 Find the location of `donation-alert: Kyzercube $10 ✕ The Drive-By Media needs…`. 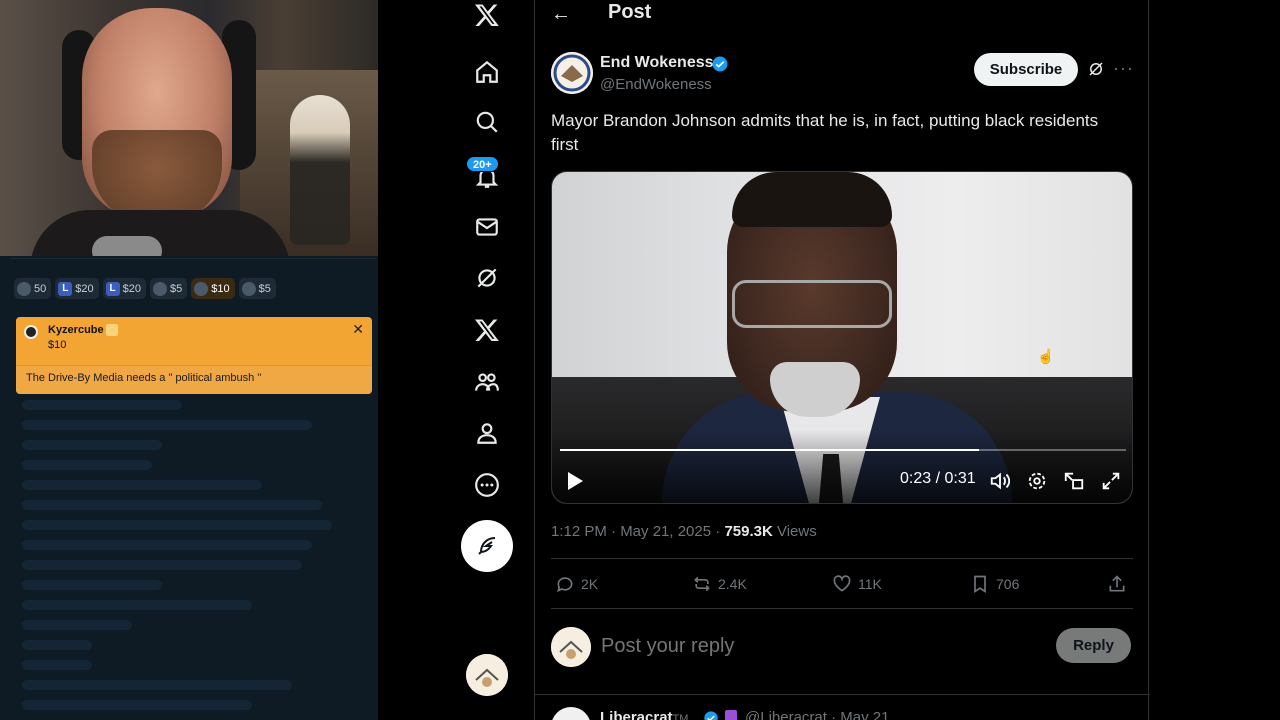

donation-alert: Kyzercube $10 ✕ The Drive-By Media needs… is located at coordinates (194, 355).